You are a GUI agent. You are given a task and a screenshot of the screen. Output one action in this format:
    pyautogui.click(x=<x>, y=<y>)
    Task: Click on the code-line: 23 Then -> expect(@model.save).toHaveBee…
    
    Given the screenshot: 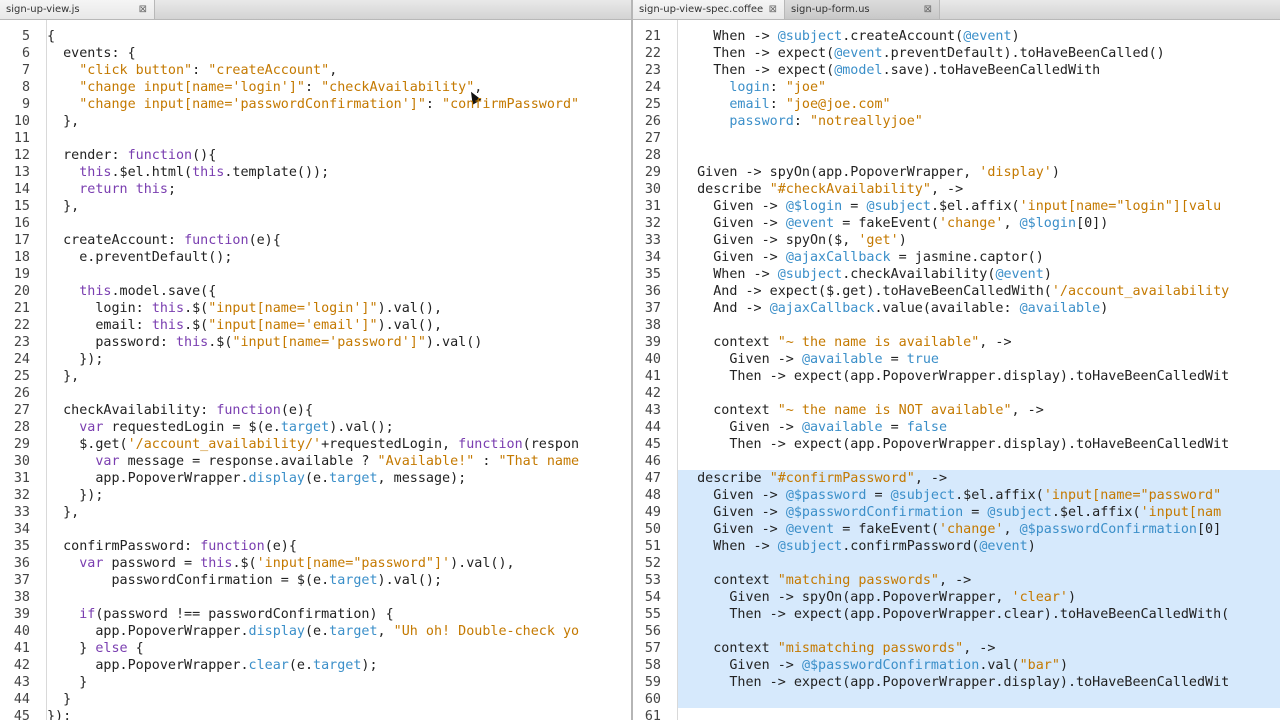 What is the action you would take?
    pyautogui.click(x=956, y=70)
    